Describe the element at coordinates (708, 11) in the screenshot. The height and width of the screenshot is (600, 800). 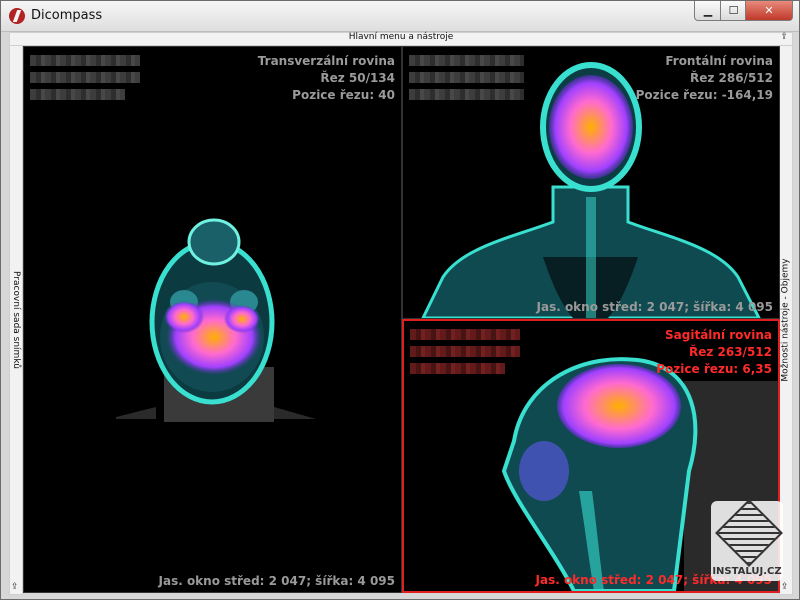
I see `minimize-button: ▁` at that location.